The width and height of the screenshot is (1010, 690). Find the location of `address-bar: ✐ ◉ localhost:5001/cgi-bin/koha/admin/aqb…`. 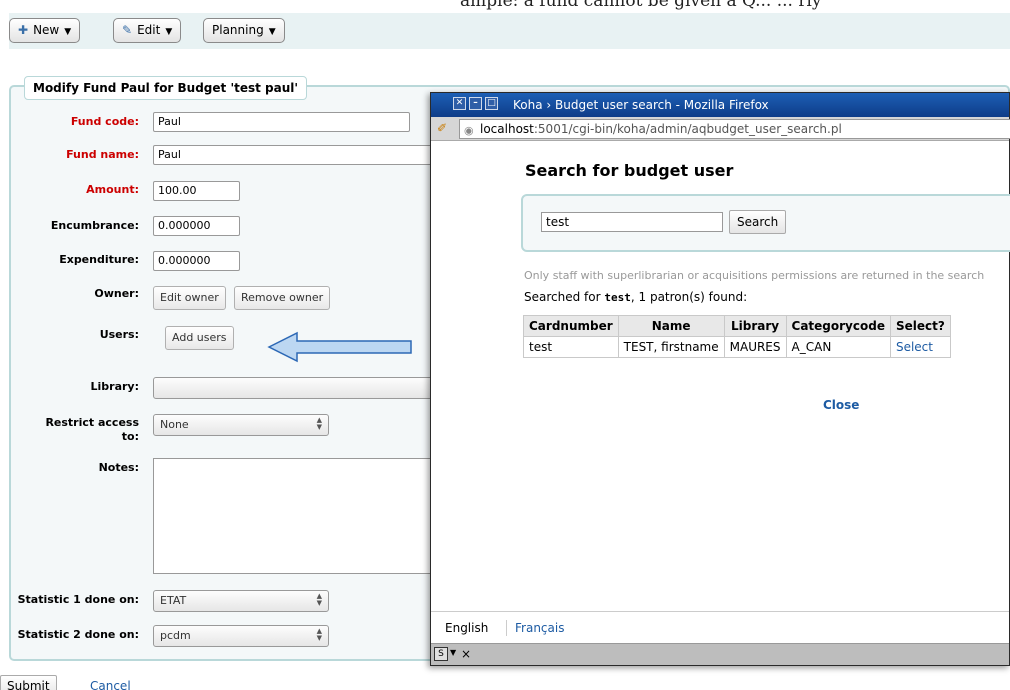

address-bar: ✐ ◉ localhost:5001/cgi-bin/koha/admin/aqb… is located at coordinates (720, 129).